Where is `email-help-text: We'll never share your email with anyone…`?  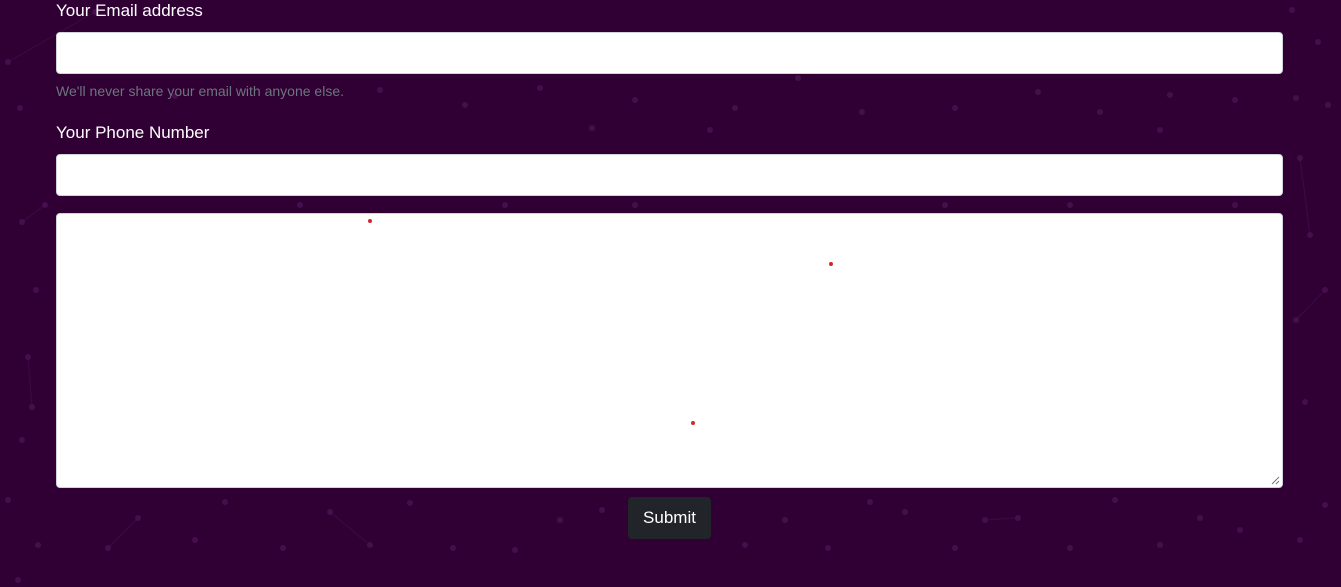
email-help-text: We'll never share your email with anyone… is located at coordinates (200, 91).